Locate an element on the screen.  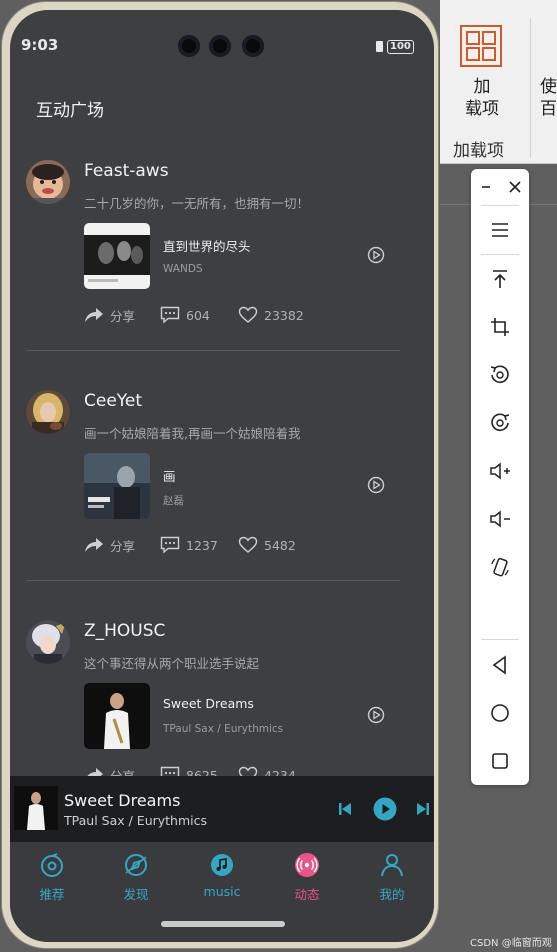
tab-mine: 我的 is located at coordinates (392, 877).